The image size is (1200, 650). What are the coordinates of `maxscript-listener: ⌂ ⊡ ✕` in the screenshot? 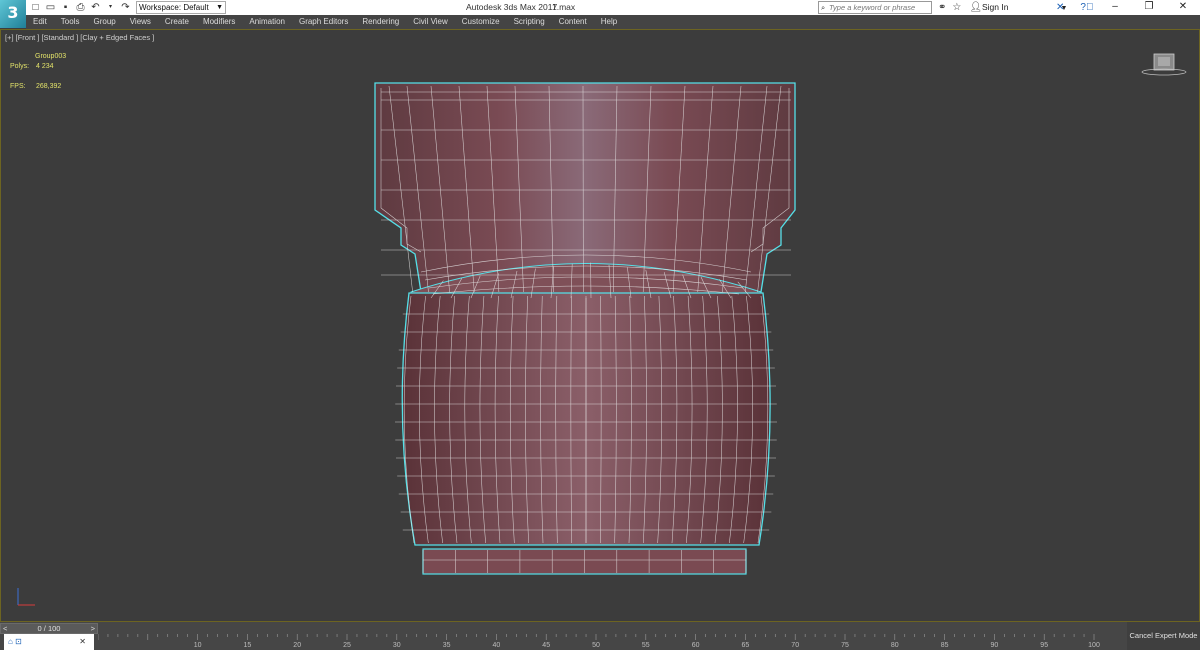 It's located at (49, 642).